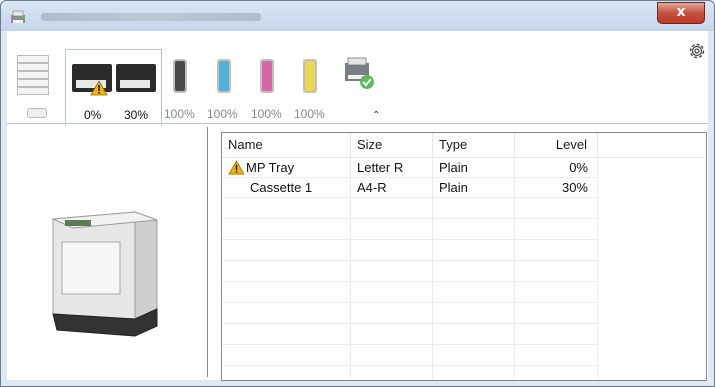 The width and height of the screenshot is (715, 387). I want to click on table-header: Name Size Type Level, so click(464, 145).